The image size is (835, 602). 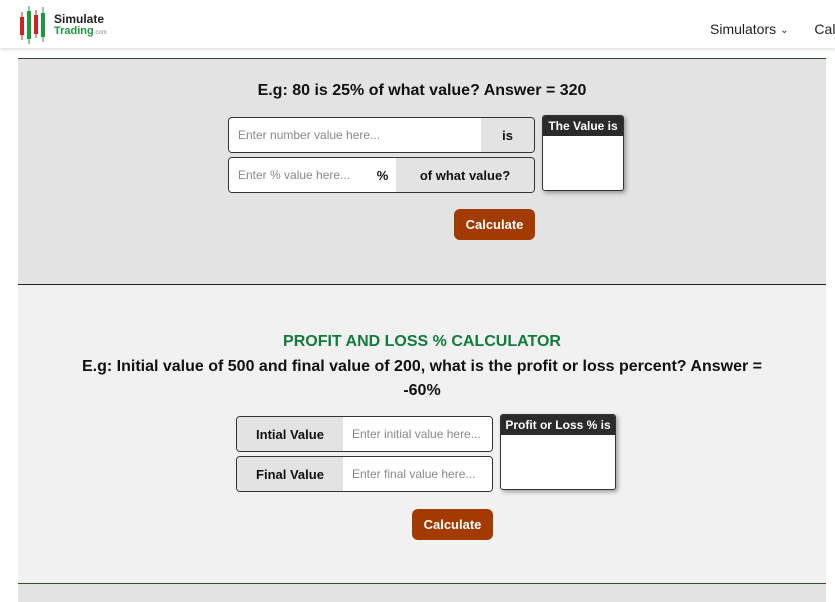 I want to click on next-calculator-section, so click(x=422, y=592).